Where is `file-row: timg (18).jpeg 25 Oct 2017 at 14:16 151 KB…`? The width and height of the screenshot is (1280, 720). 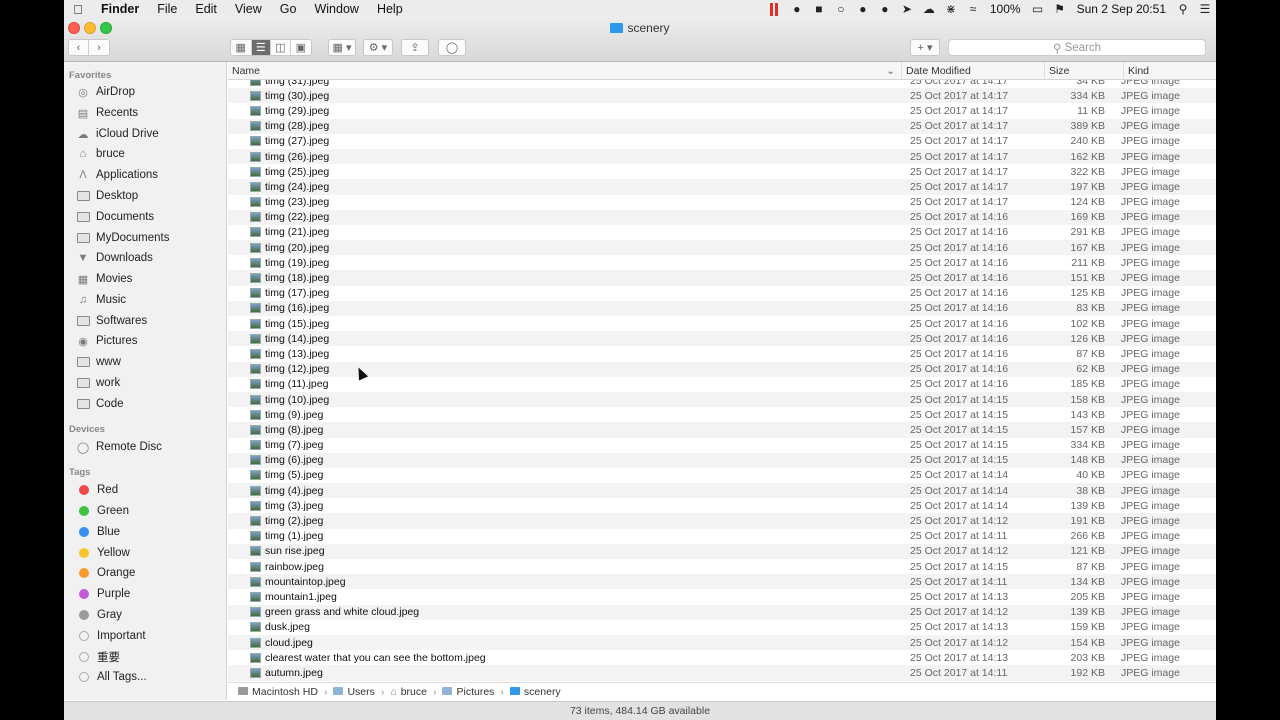
file-row: timg (18).jpeg 25 Oct 2017 at 14:16 151 KB… is located at coordinates (722, 278).